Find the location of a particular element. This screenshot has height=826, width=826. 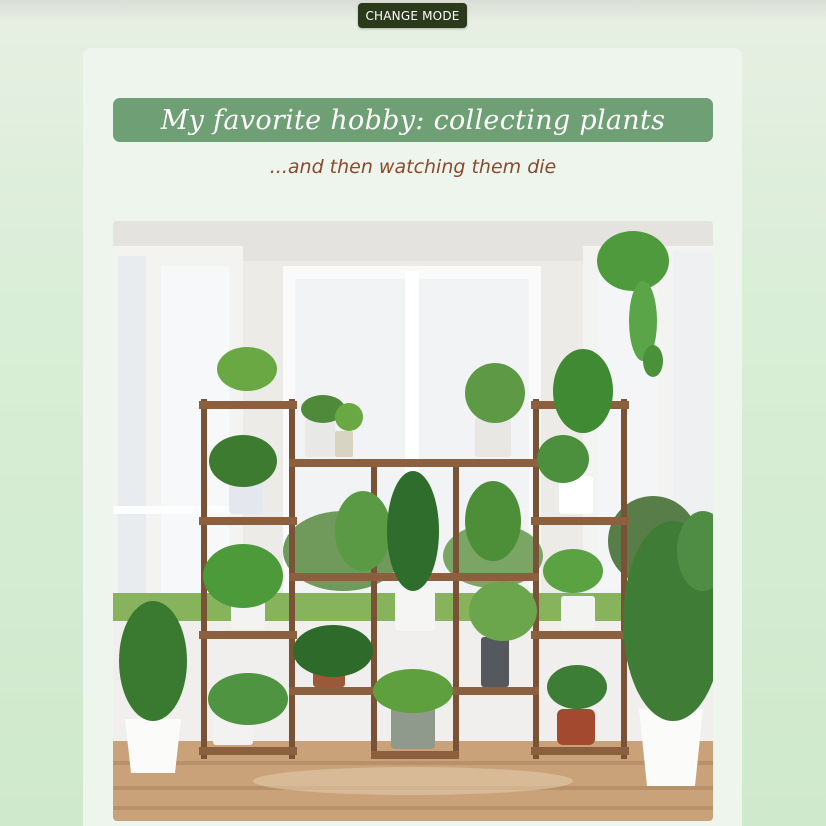

title-banner: My favorite hobby: collecting plants is located at coordinates (413, 120).